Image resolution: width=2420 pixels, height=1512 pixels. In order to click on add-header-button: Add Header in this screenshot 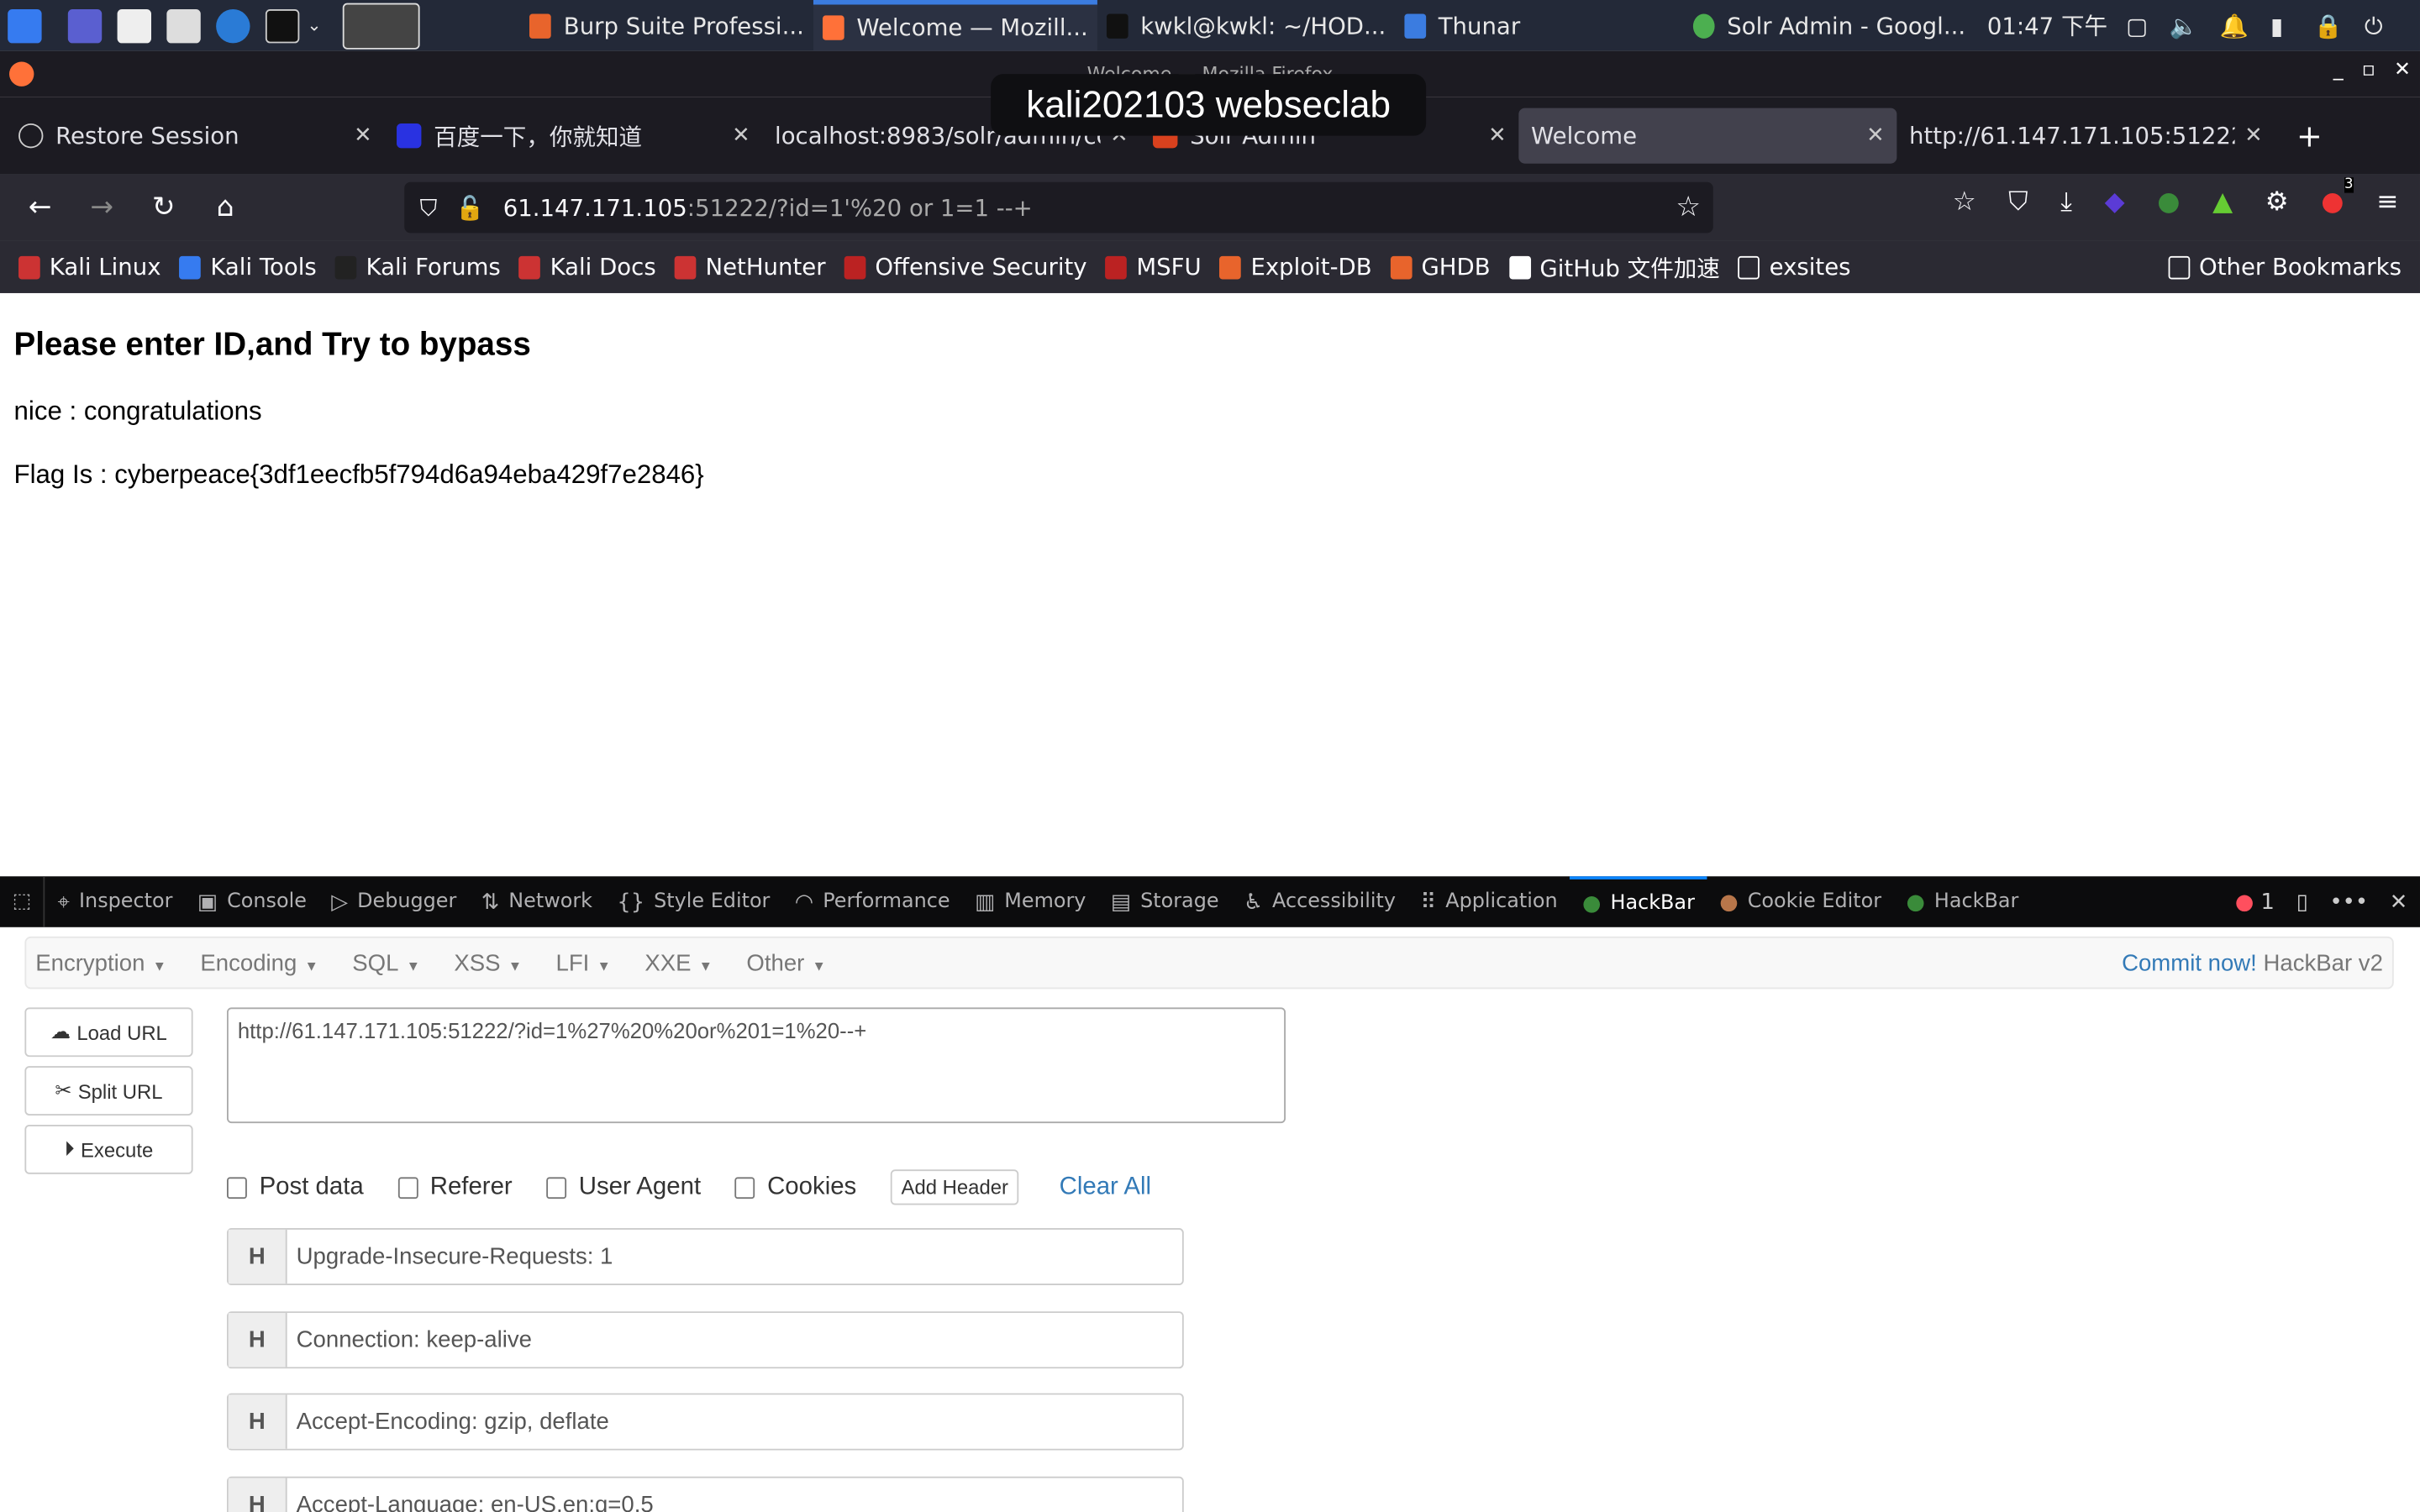, I will do `click(955, 1187)`.